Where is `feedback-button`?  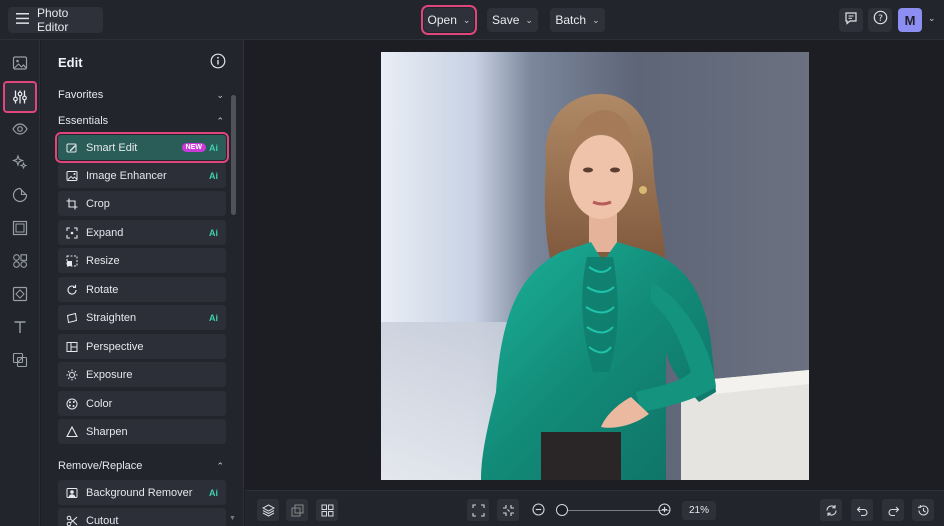 feedback-button is located at coordinates (851, 20).